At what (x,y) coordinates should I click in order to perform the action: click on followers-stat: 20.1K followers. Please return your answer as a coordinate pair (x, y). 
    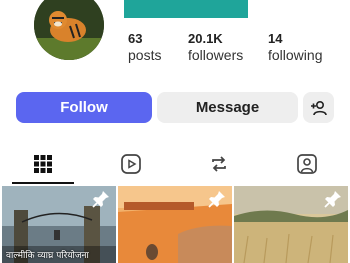
    Looking at the image, I should click on (215, 47).